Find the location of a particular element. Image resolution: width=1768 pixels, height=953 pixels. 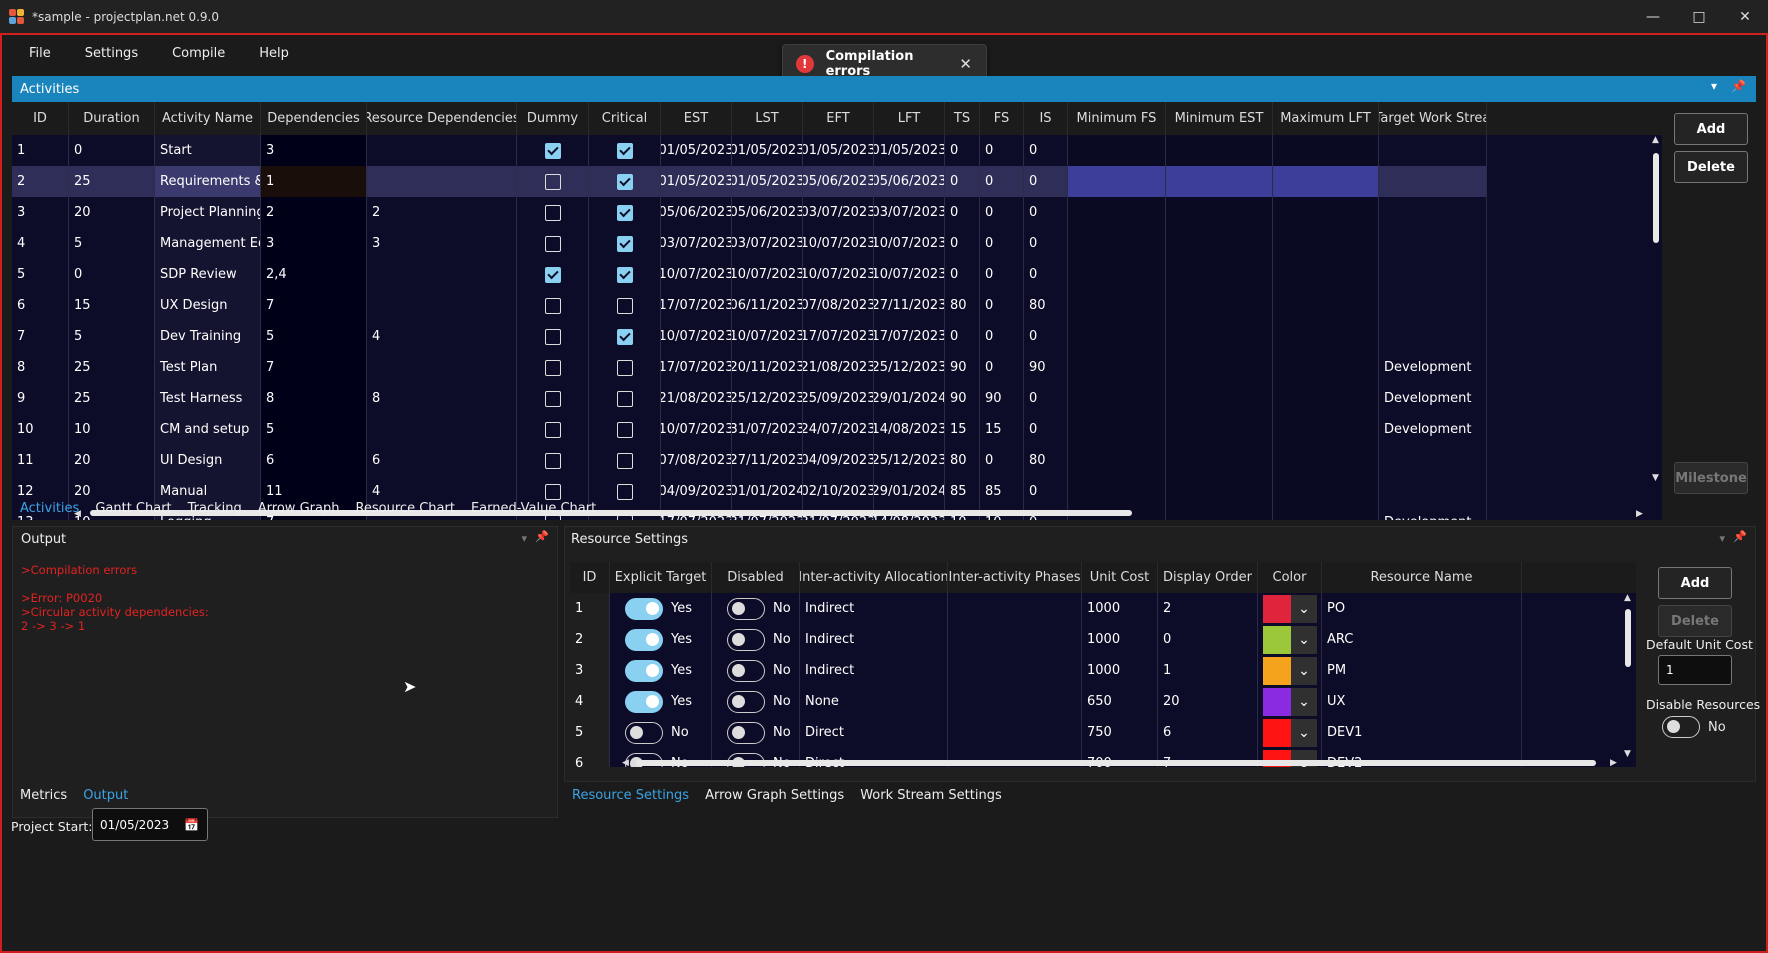

resource-cell: PM is located at coordinates (1422, 670).